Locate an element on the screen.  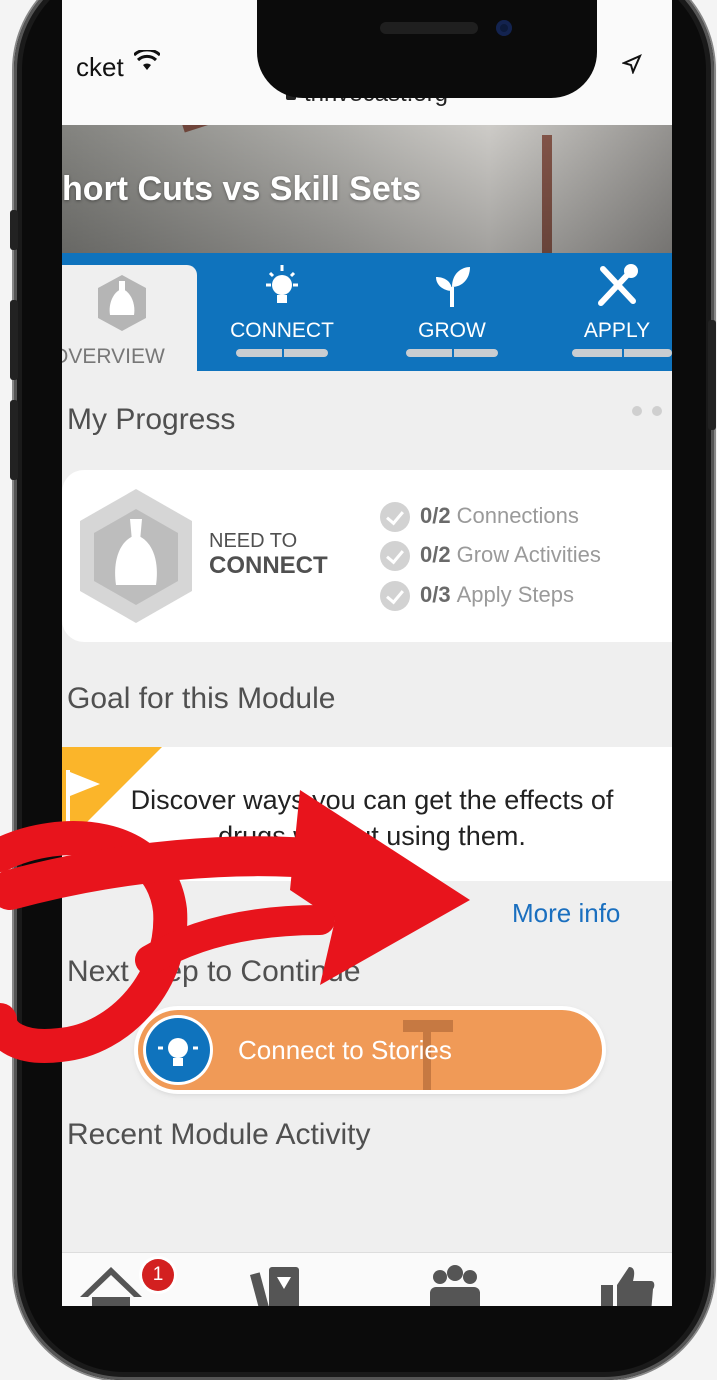
phone-volume-down-button is located at coordinates (14, 440).